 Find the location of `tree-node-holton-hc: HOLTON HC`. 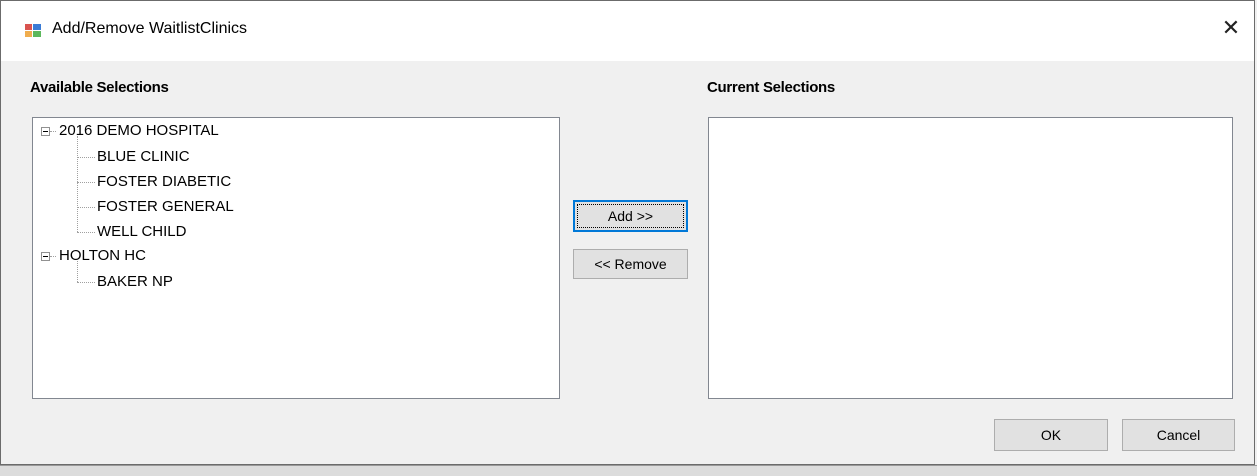

tree-node-holton-hc: HOLTON HC is located at coordinates (102, 255).